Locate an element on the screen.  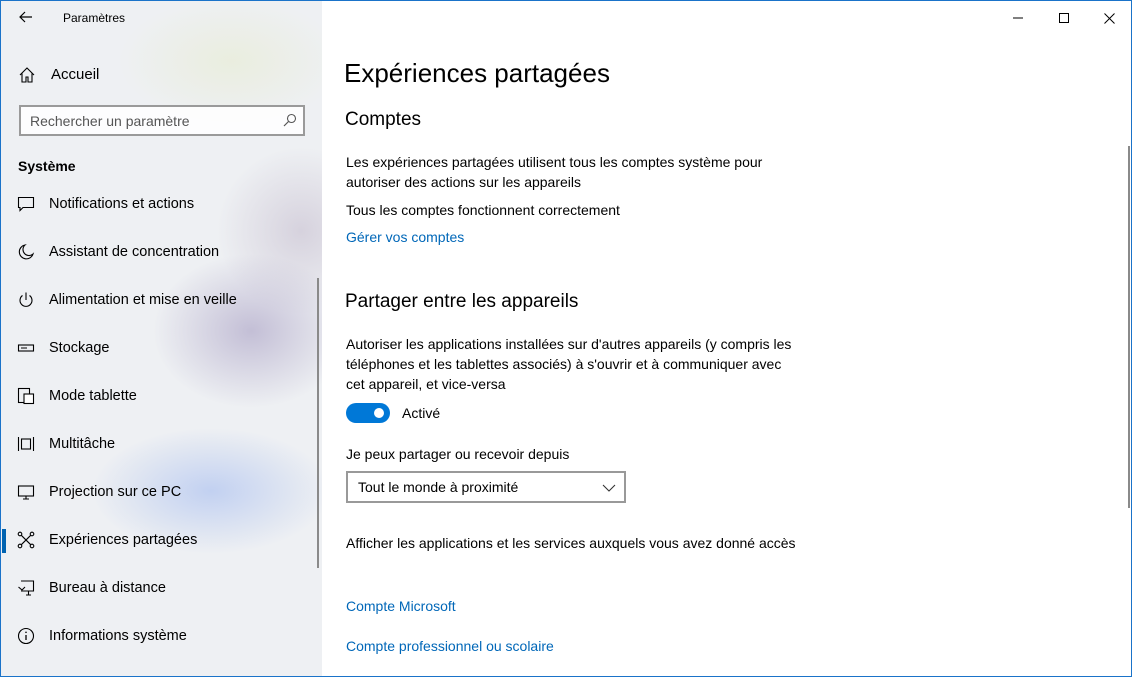
work-account-link: Compte professionnel ou scolaire is located at coordinates (450, 646).